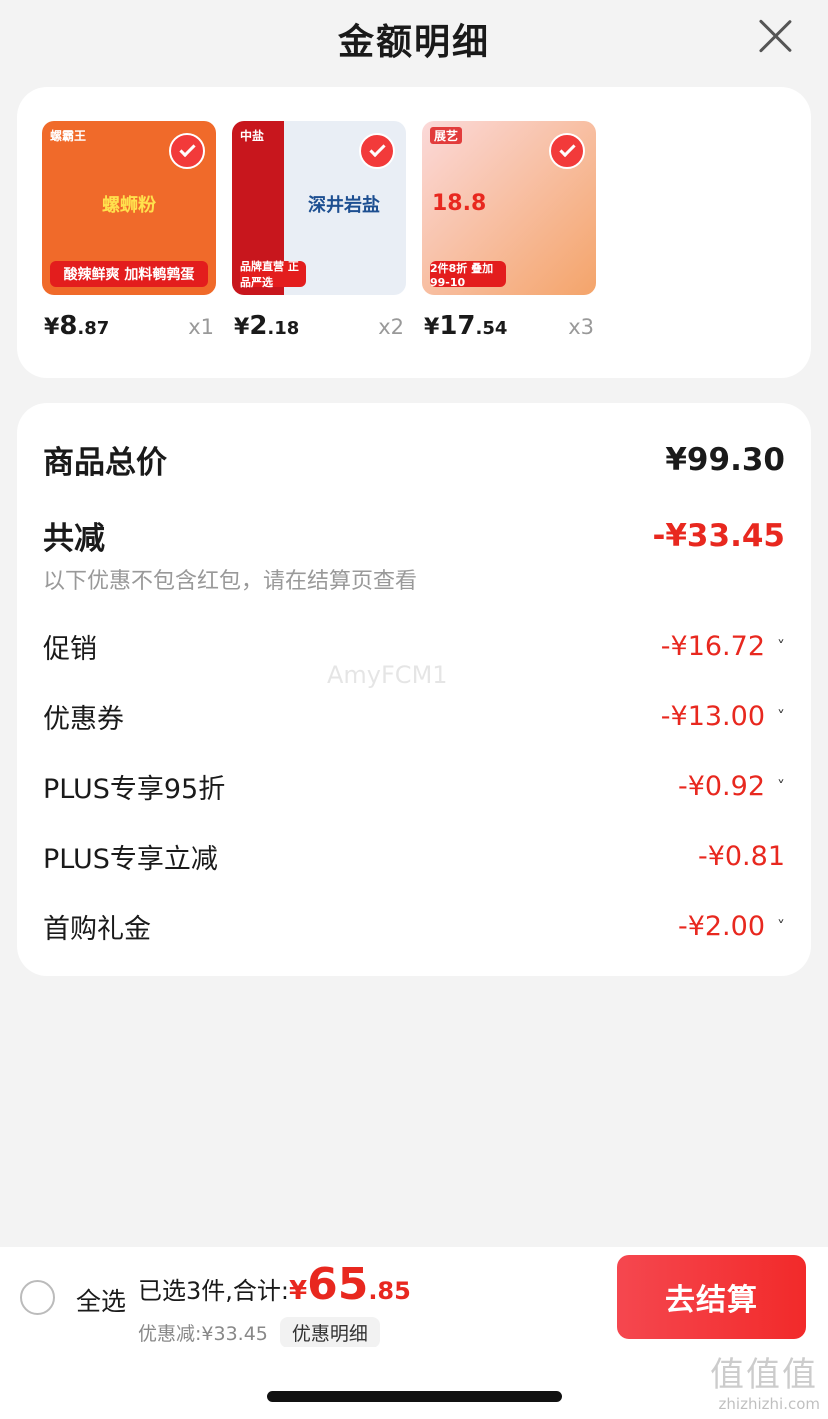 The height and width of the screenshot is (1419, 828). I want to click on discount-item-promo: 促销 -¥16.72 ˅, so click(414, 646).